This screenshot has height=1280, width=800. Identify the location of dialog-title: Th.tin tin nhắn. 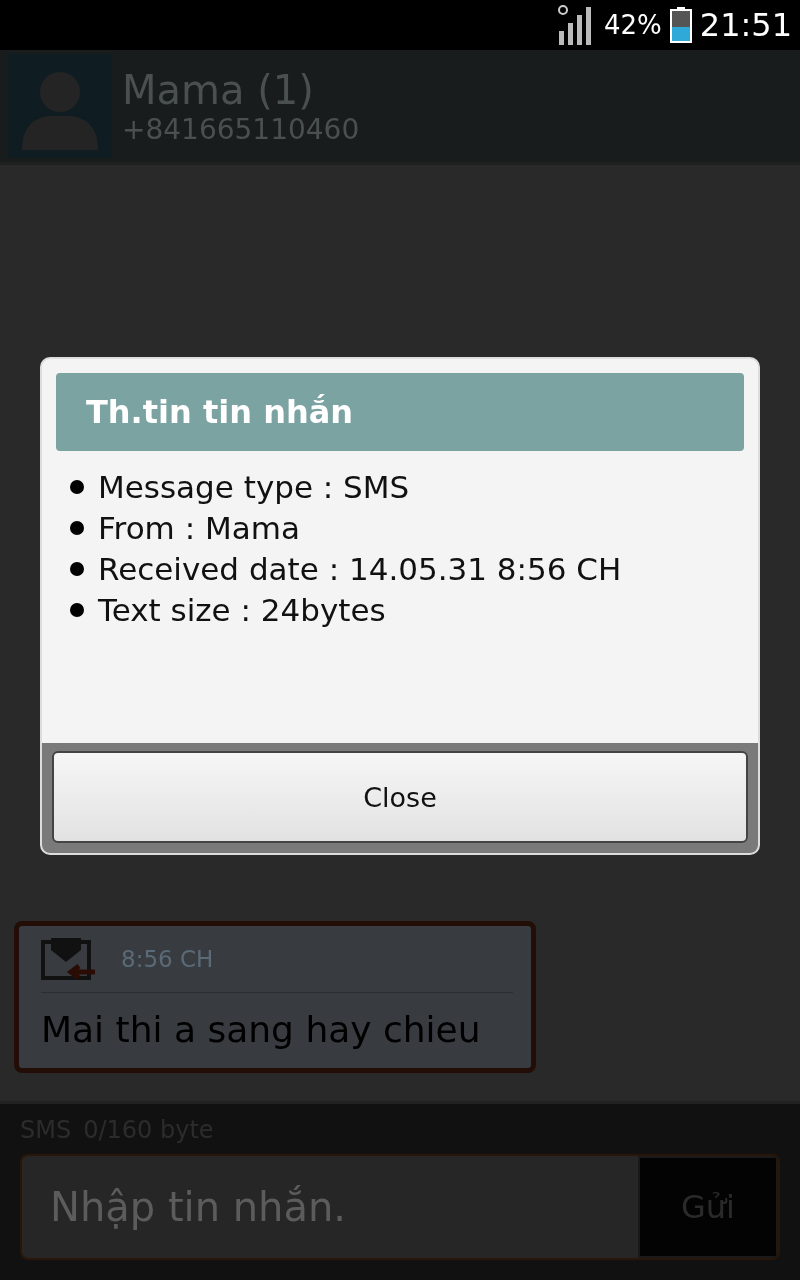
(400, 412).